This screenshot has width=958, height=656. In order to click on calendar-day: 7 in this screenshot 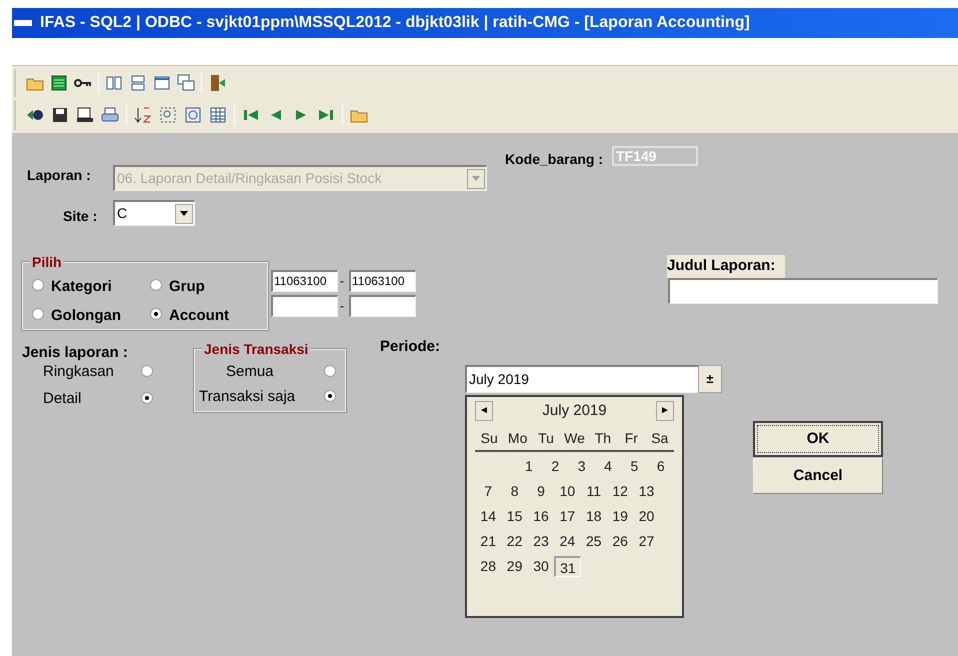, I will do `click(488, 491)`.